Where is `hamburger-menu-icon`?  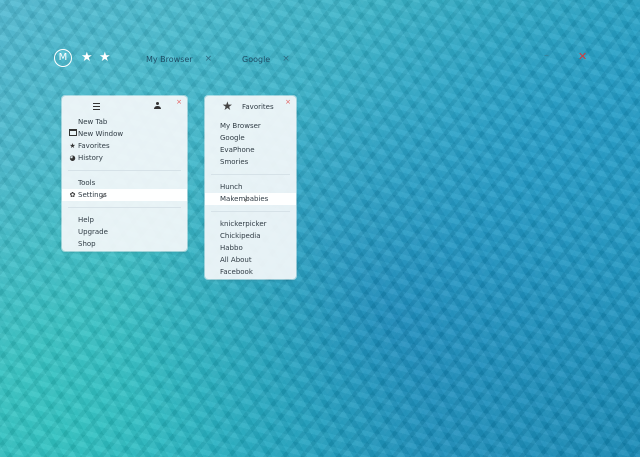 hamburger-menu-icon is located at coordinates (96, 106).